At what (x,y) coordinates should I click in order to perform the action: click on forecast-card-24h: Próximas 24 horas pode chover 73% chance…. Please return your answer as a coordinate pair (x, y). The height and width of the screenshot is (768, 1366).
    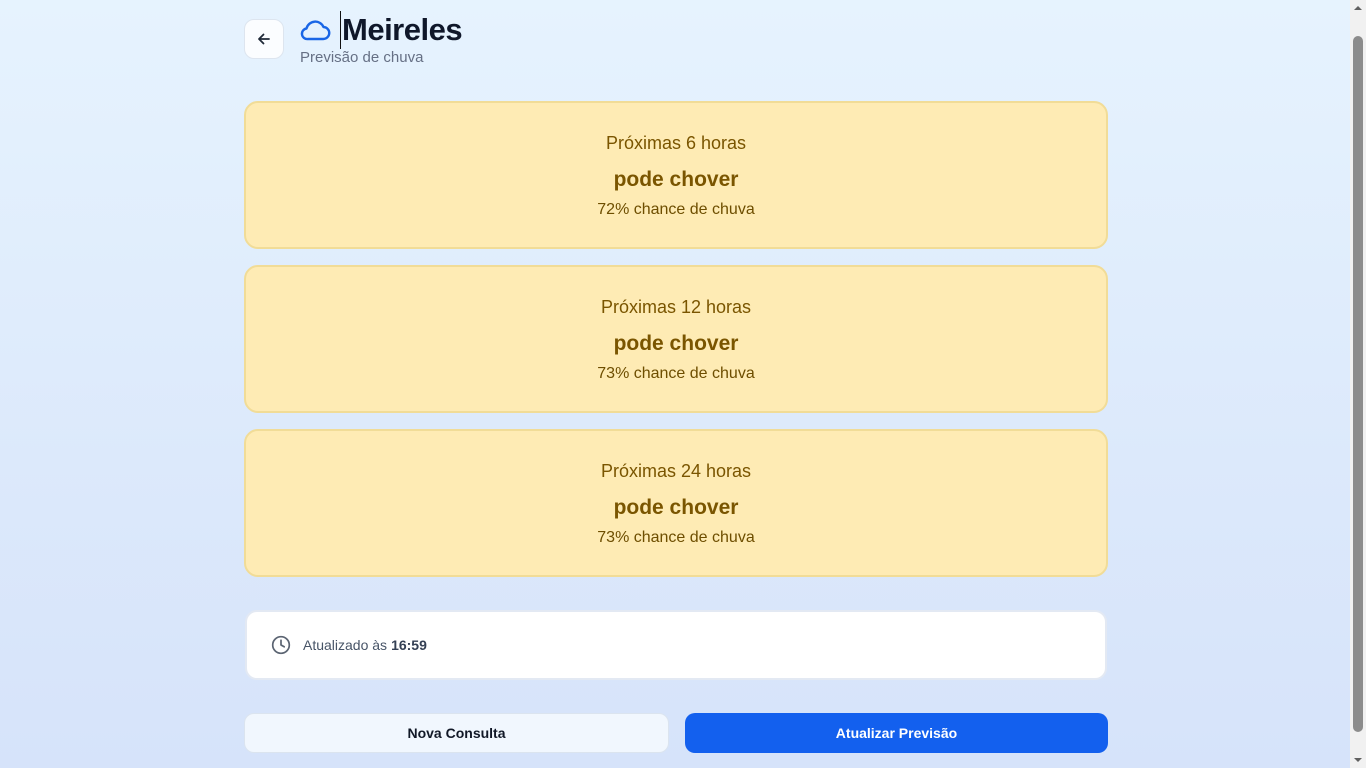
    Looking at the image, I should click on (676, 503).